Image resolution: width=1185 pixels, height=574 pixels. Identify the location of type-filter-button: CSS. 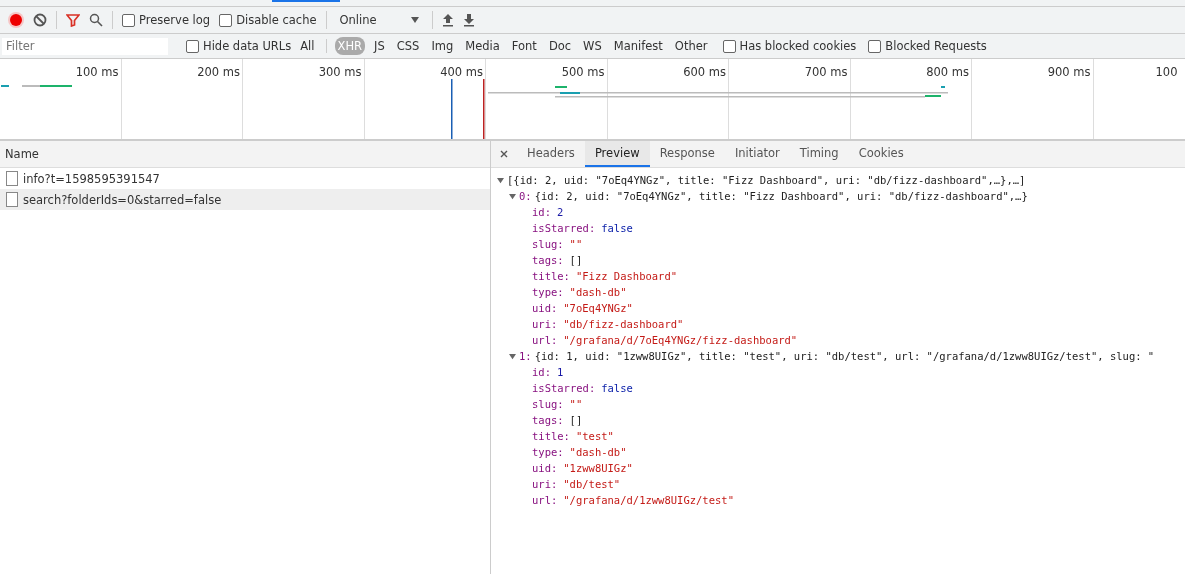
(408, 46).